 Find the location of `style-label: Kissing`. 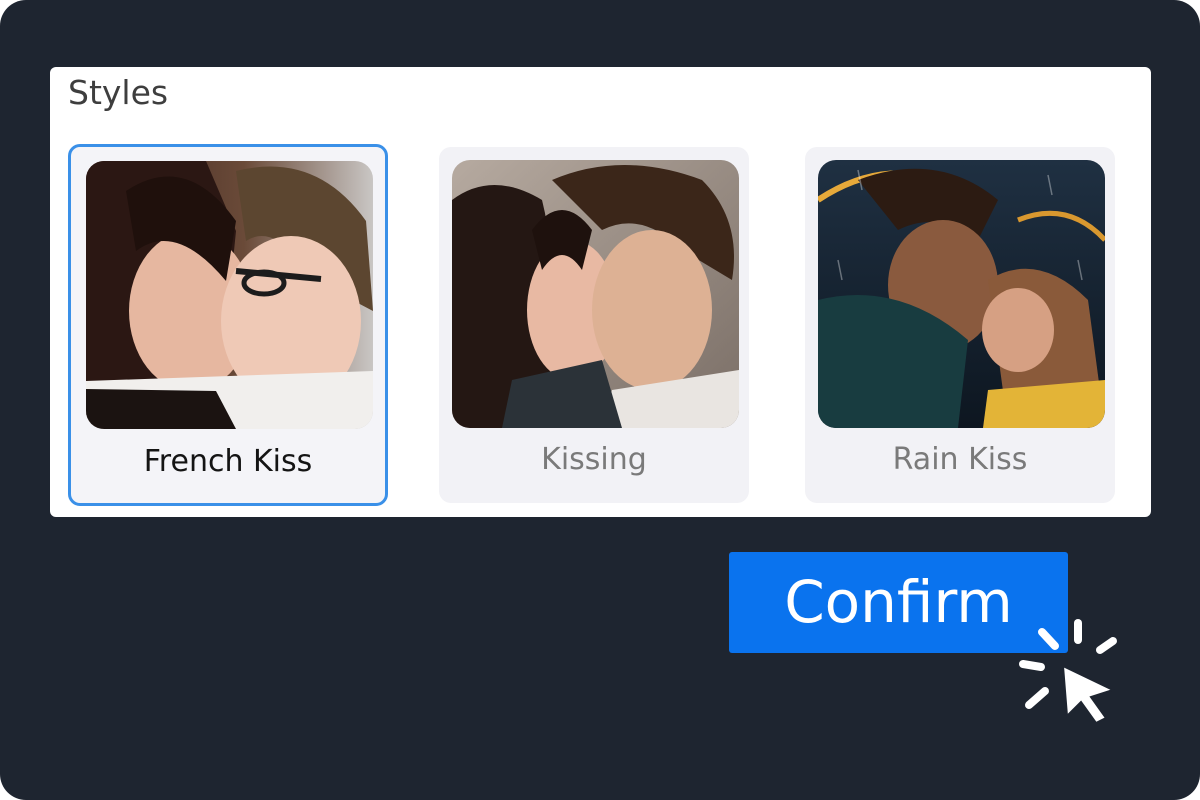

style-label: Kissing is located at coordinates (594, 459).